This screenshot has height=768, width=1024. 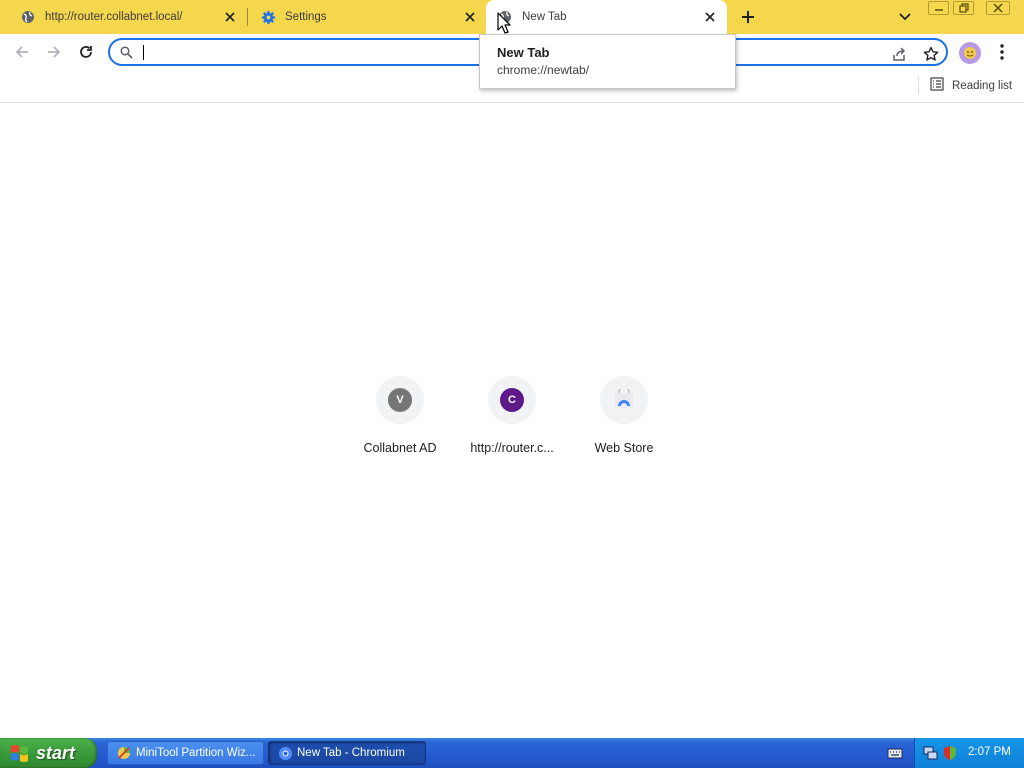 I want to click on reload-icon, so click(x=86, y=52).